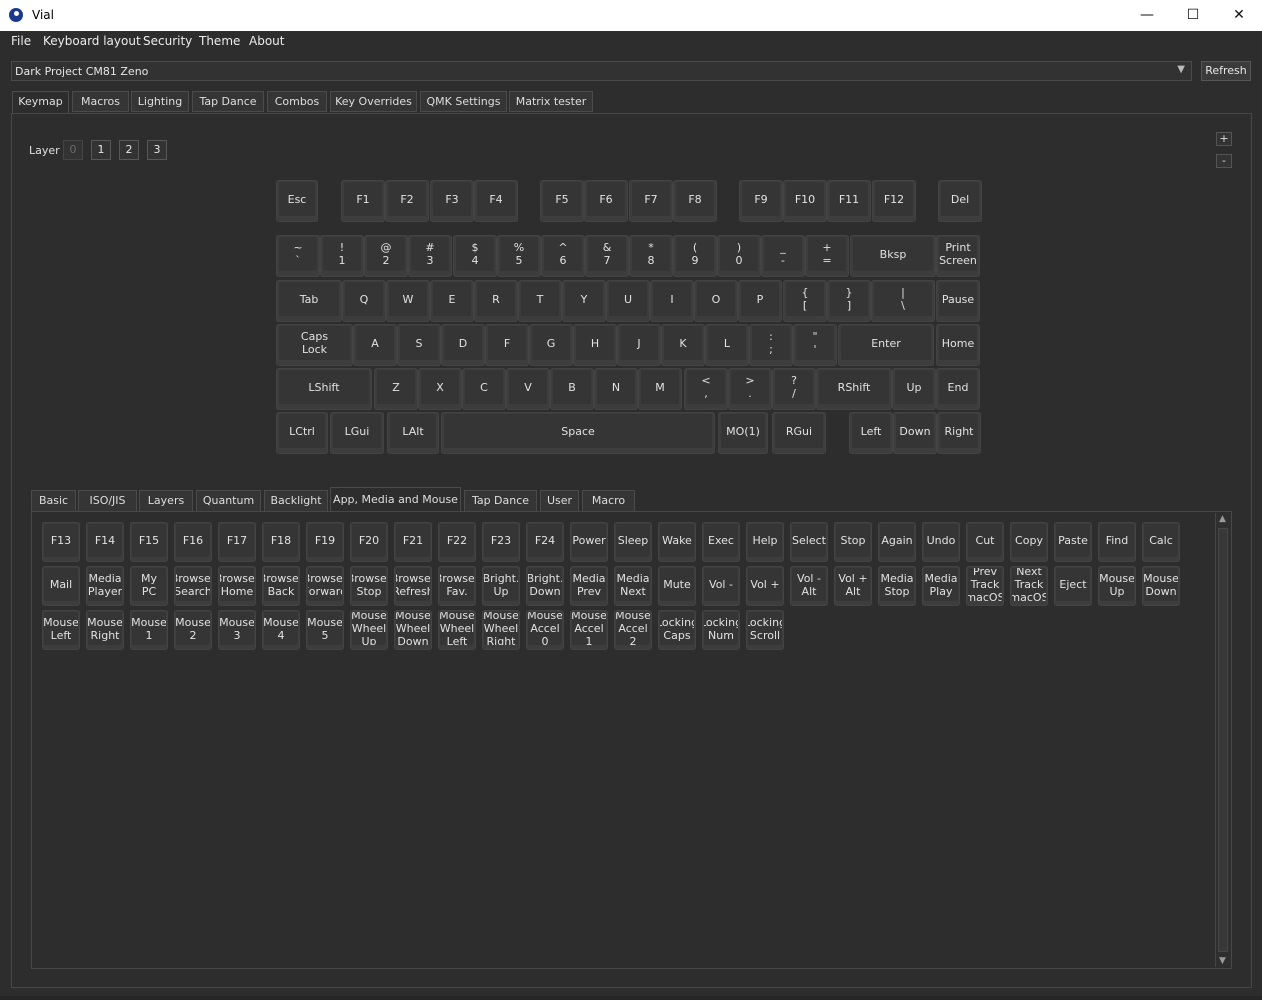  Describe the element at coordinates (228, 501) in the screenshot. I see `tab-quantum: Quantum` at that location.